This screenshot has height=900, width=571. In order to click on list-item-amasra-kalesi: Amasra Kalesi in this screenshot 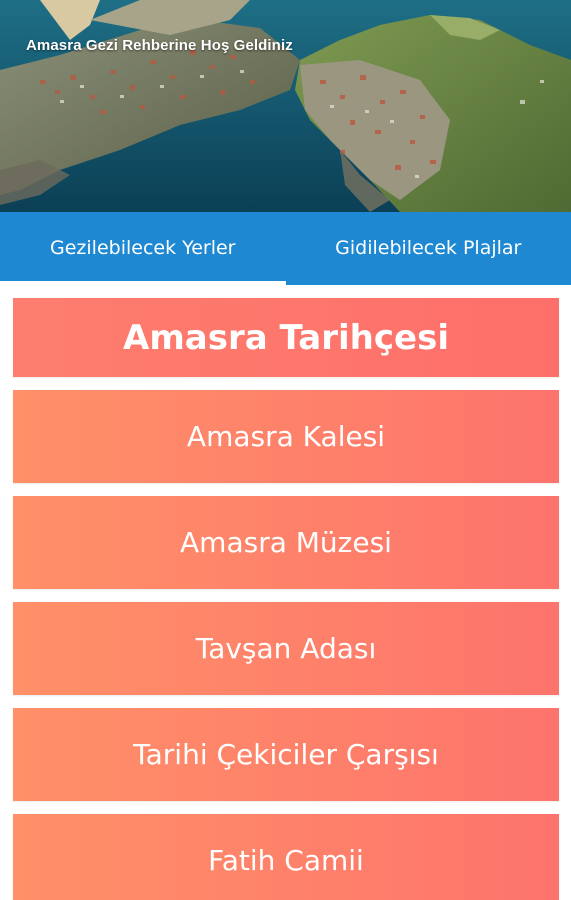, I will do `click(286, 436)`.